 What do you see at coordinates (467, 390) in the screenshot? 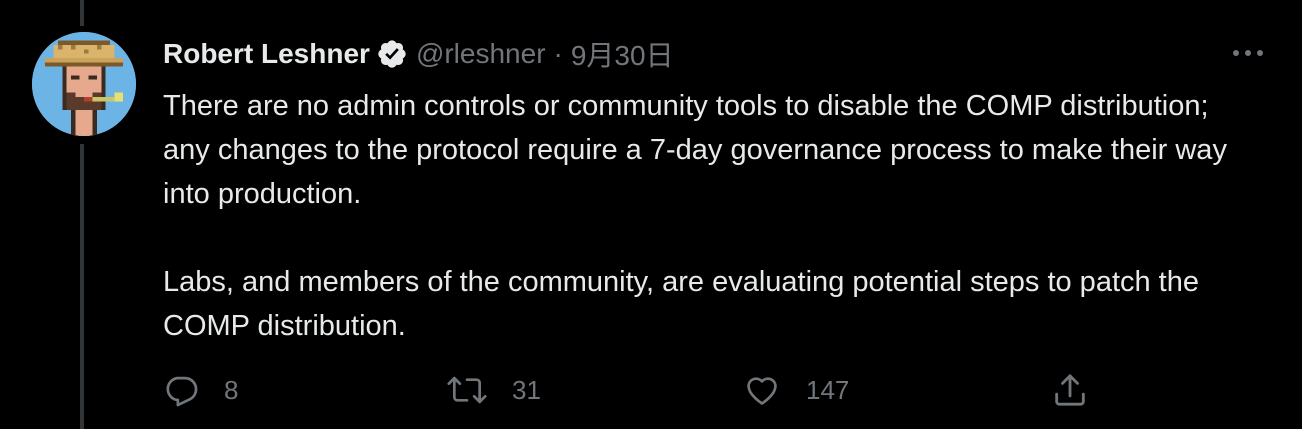
I see `retweet-icon` at bounding box center [467, 390].